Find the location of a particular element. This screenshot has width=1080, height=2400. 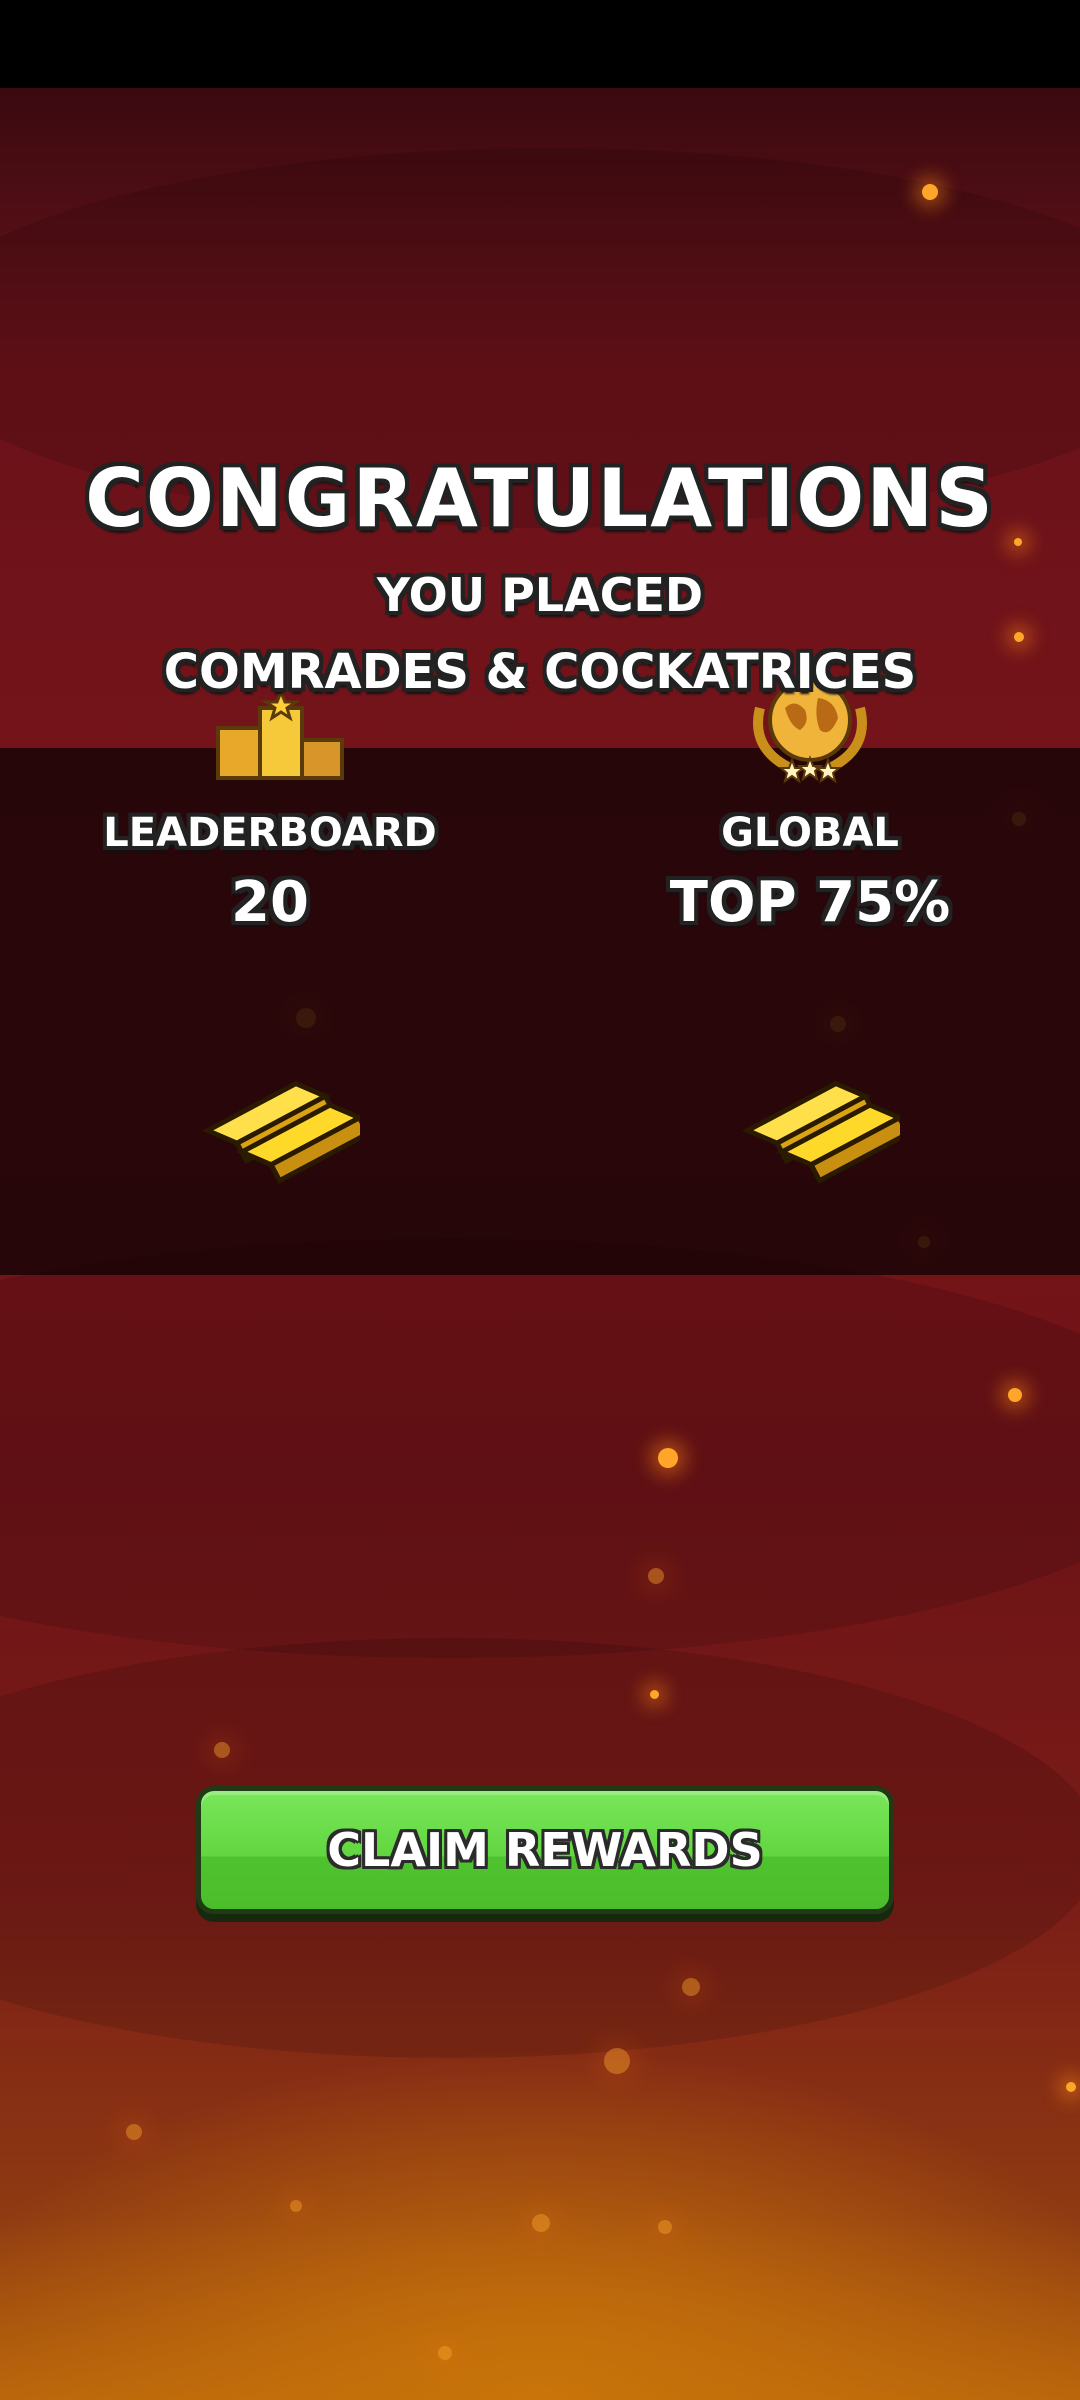

global-rank-value: TOP 75% is located at coordinates (810, 902).